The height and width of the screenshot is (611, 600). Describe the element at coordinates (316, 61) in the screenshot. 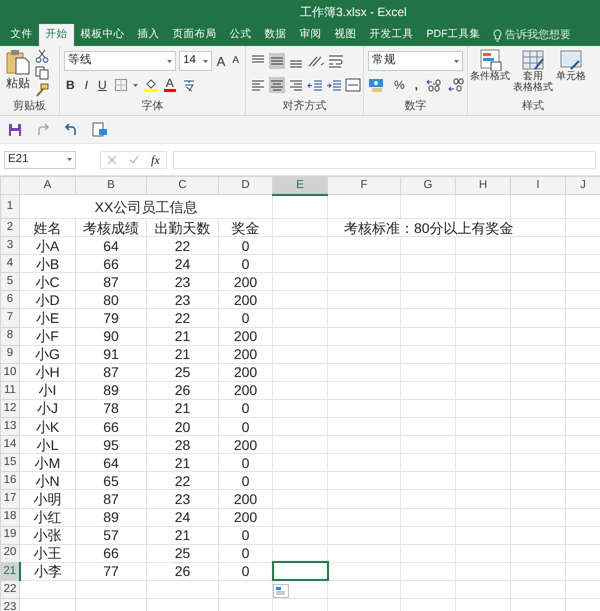

I see `text-orientation-icon` at that location.